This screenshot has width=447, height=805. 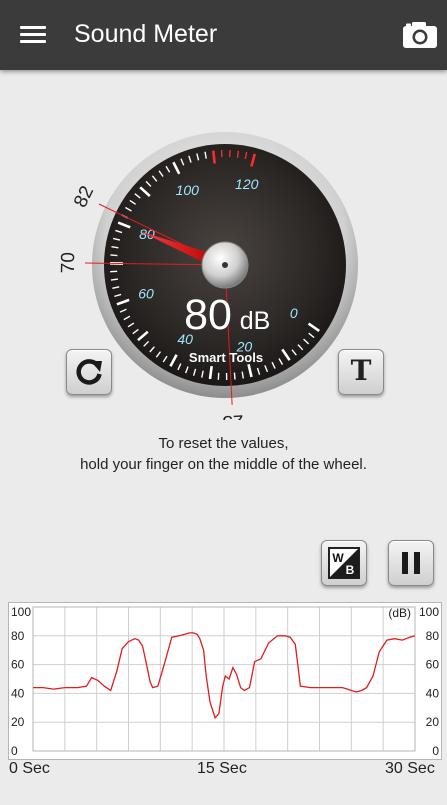 I want to click on y-tick-label-right: 60, so click(x=433, y=665).